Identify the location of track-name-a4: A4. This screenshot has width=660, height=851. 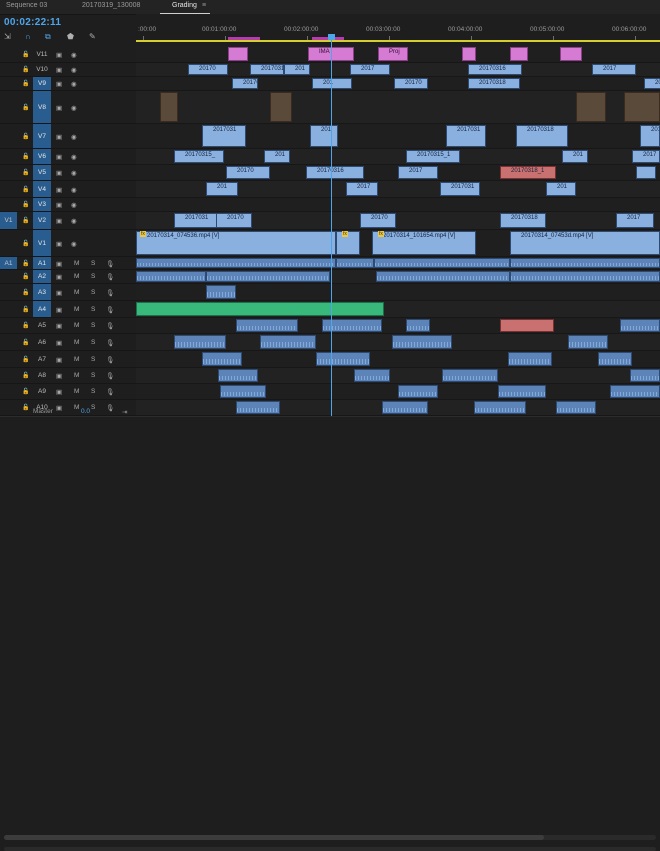
(42, 309).